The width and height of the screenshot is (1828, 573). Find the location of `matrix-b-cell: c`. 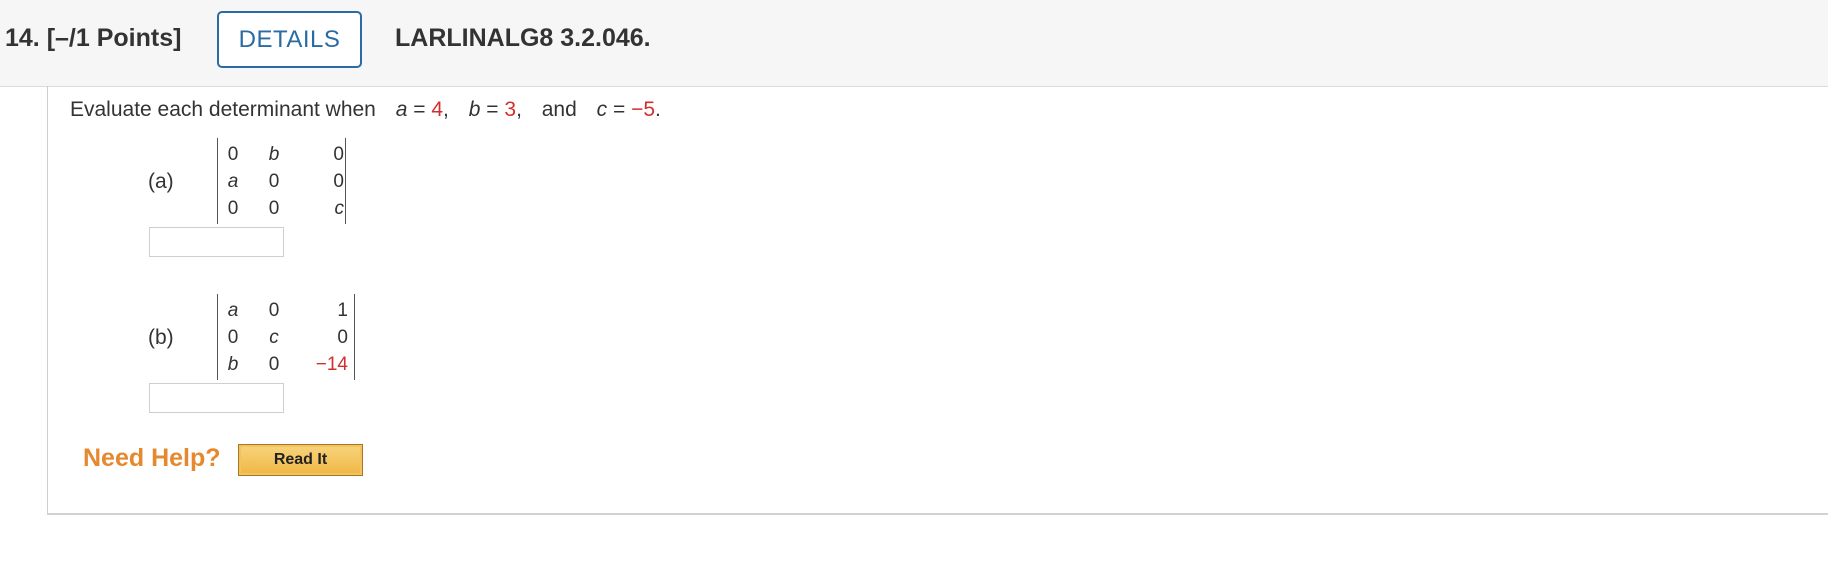

matrix-b-cell: c is located at coordinates (274, 337).